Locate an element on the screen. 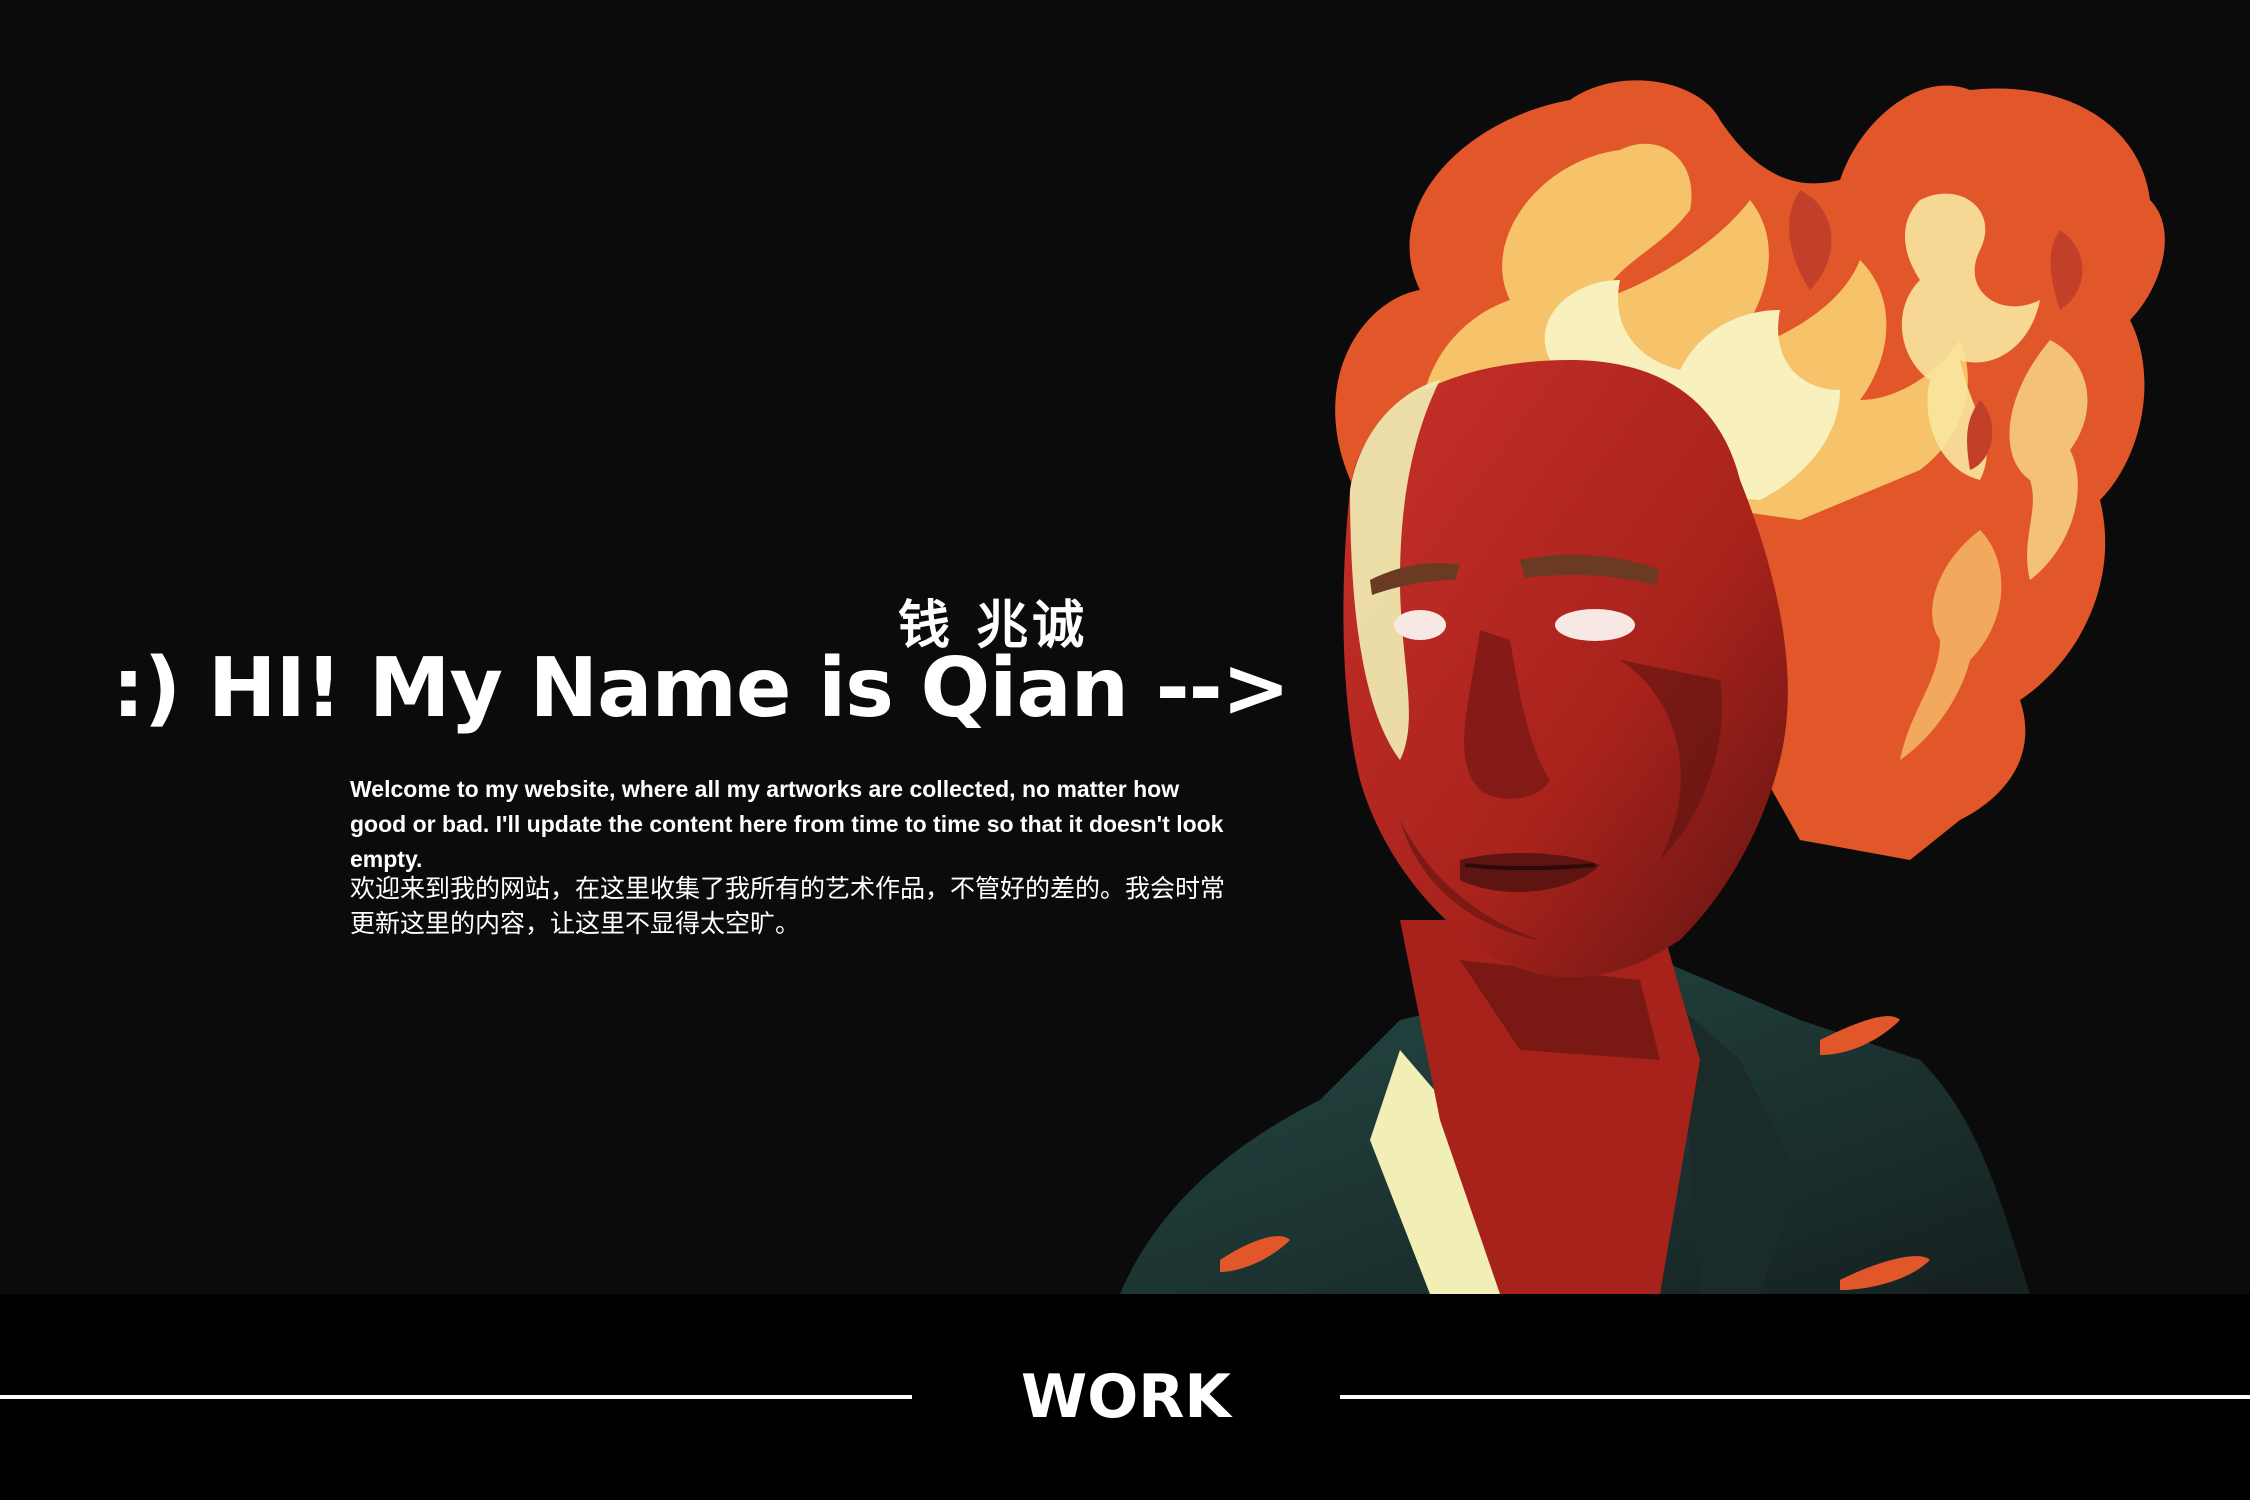 The width and height of the screenshot is (2250, 1500). greeting-heading: :) HI! My Name is Qian --> is located at coordinates (701, 688).